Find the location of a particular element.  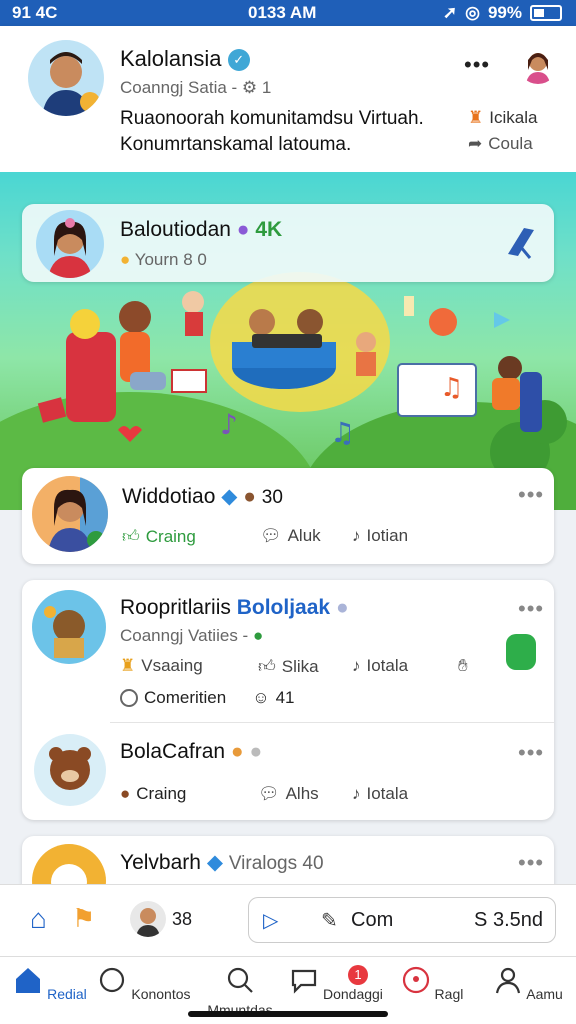

battery-percent: 99% is located at coordinates (504, 12).